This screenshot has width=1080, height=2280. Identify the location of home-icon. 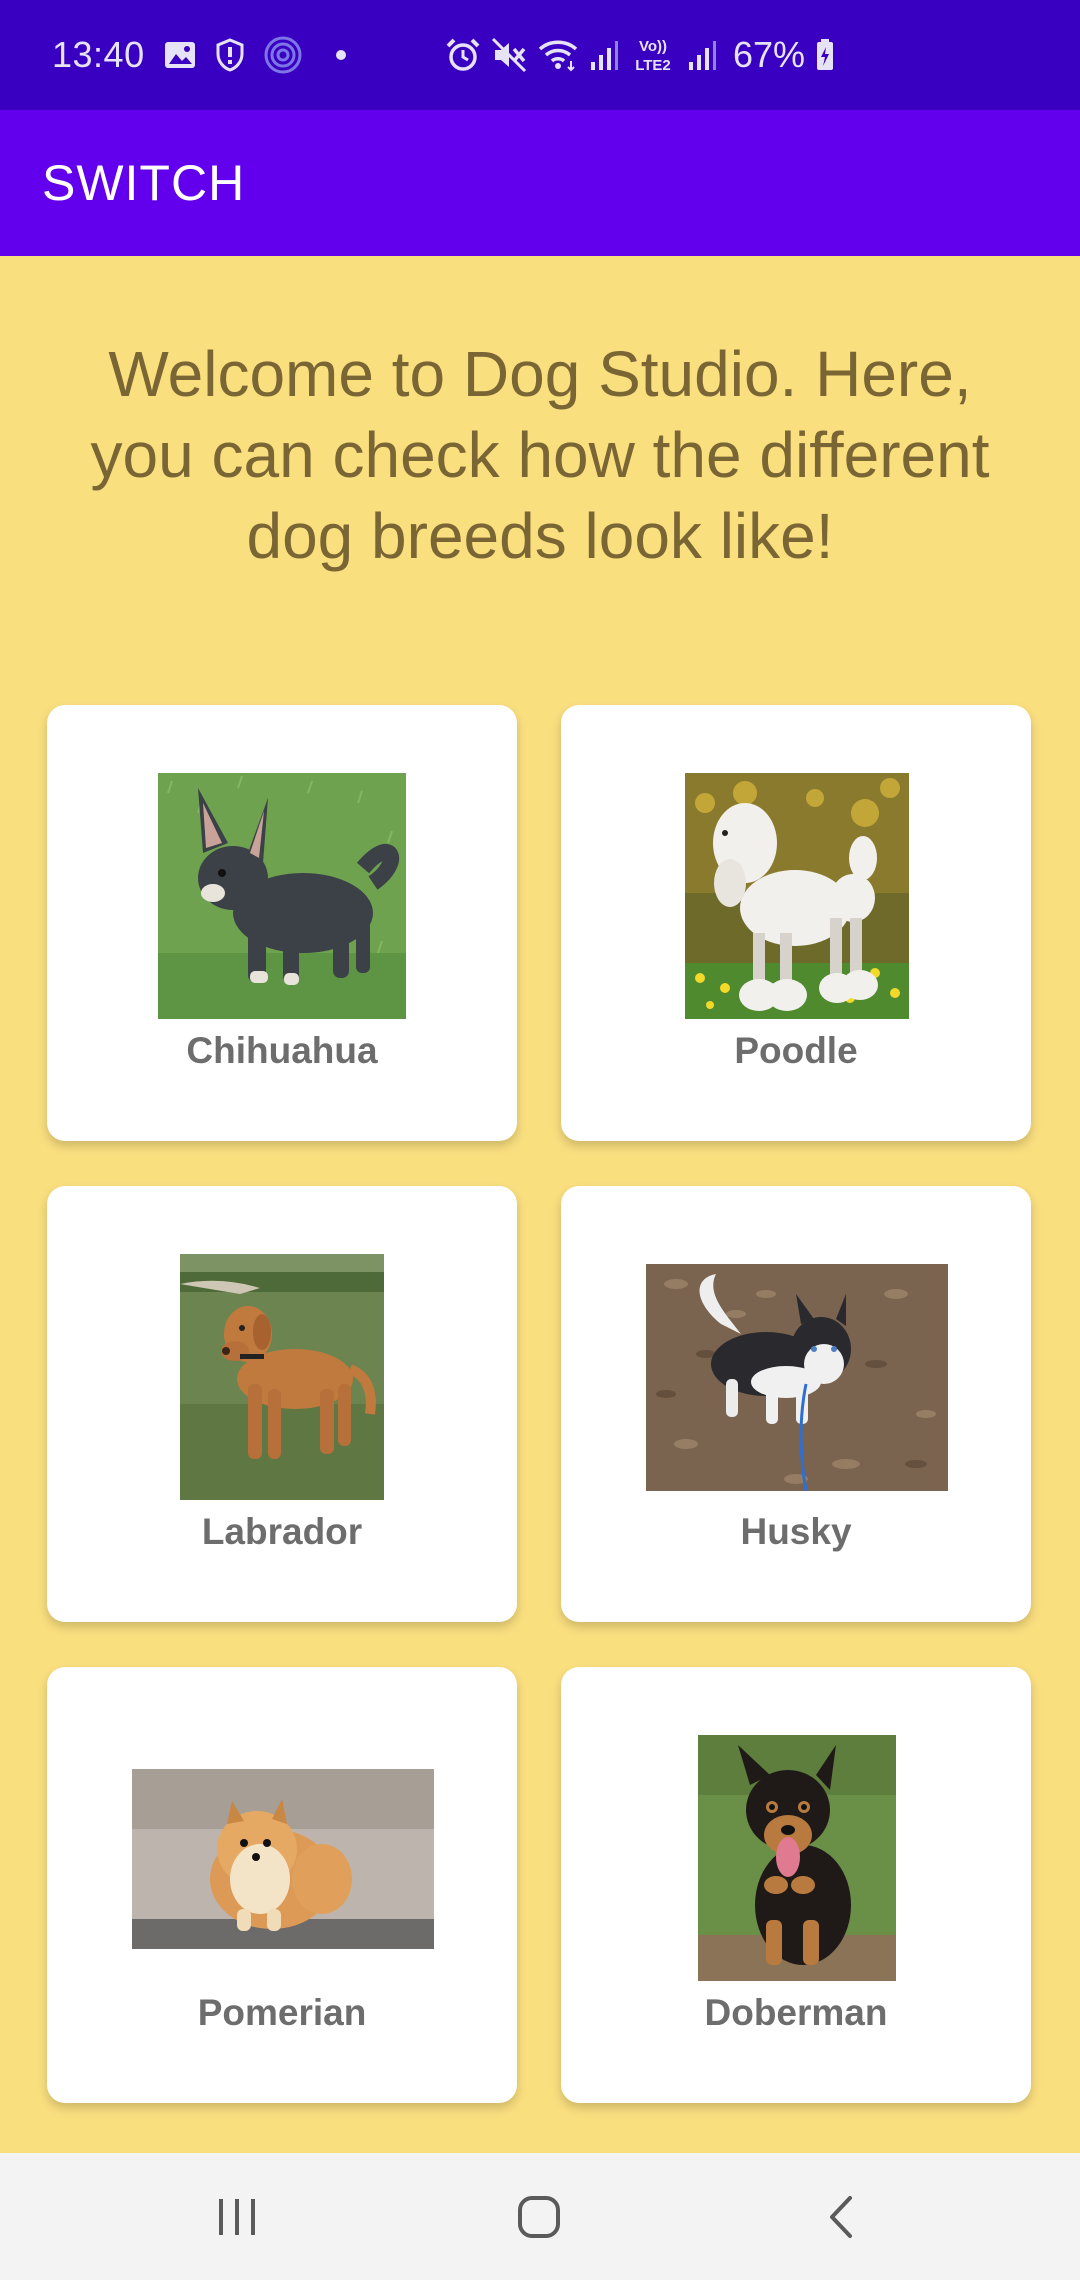
(539, 2216).